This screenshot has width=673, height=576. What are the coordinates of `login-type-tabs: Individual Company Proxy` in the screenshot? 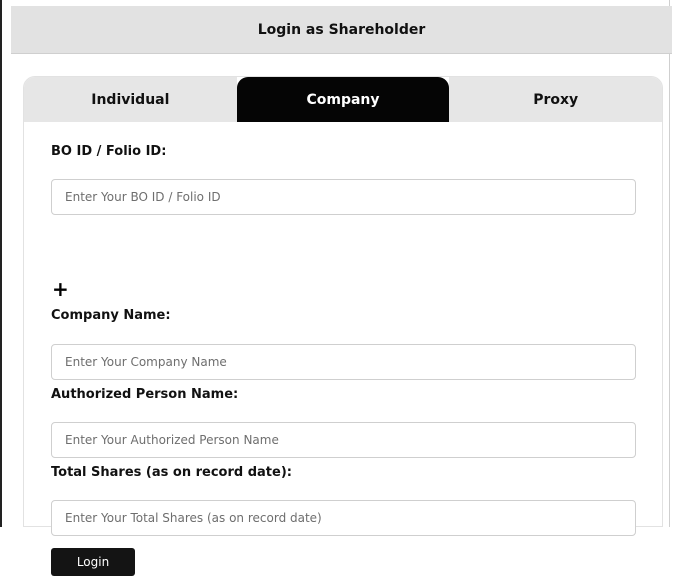 It's located at (343, 99).